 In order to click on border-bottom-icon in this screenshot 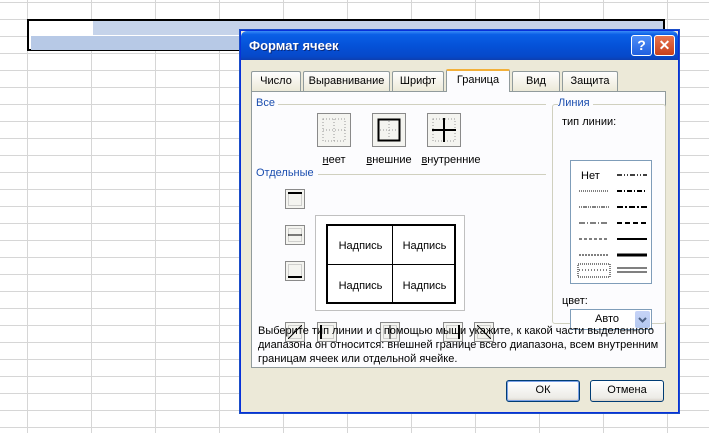, I will do `click(295, 271)`.